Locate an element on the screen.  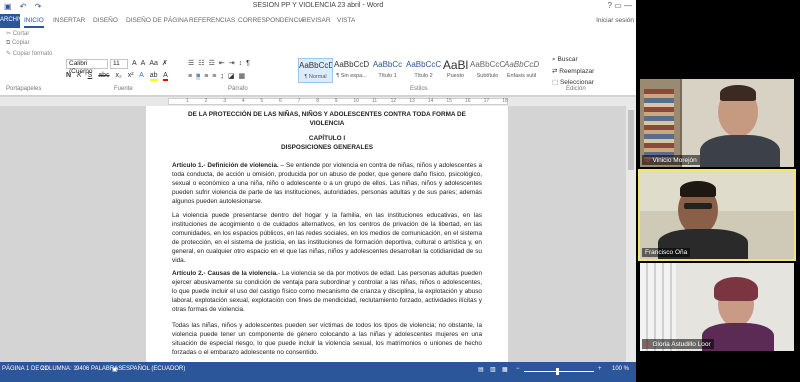
clear-format-icon: ✗ is located at coordinates (165, 63).